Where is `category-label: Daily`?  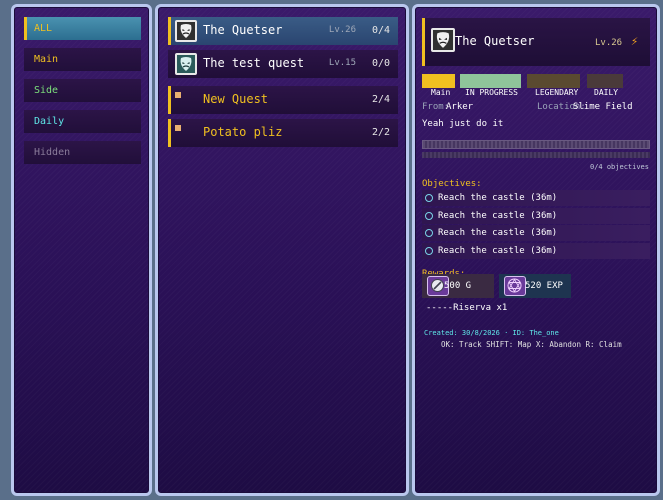
category-label: Daily is located at coordinates (49, 121).